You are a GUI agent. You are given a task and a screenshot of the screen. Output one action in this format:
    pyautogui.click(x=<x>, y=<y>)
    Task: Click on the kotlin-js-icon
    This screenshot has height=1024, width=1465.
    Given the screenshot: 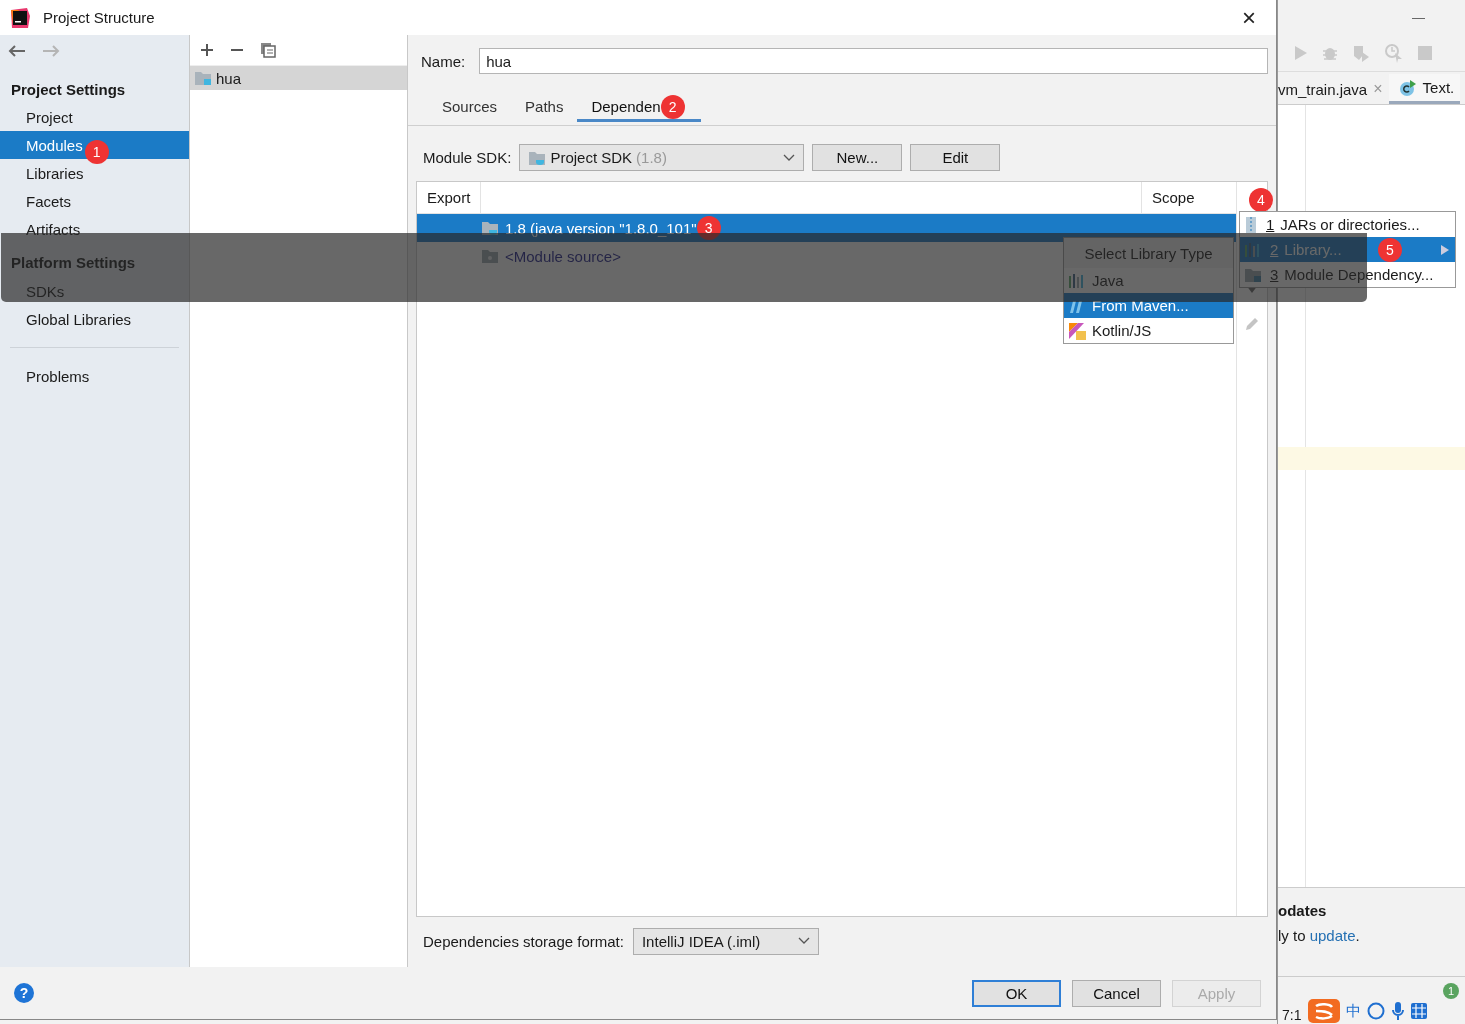 What is the action you would take?
    pyautogui.click(x=1077, y=330)
    